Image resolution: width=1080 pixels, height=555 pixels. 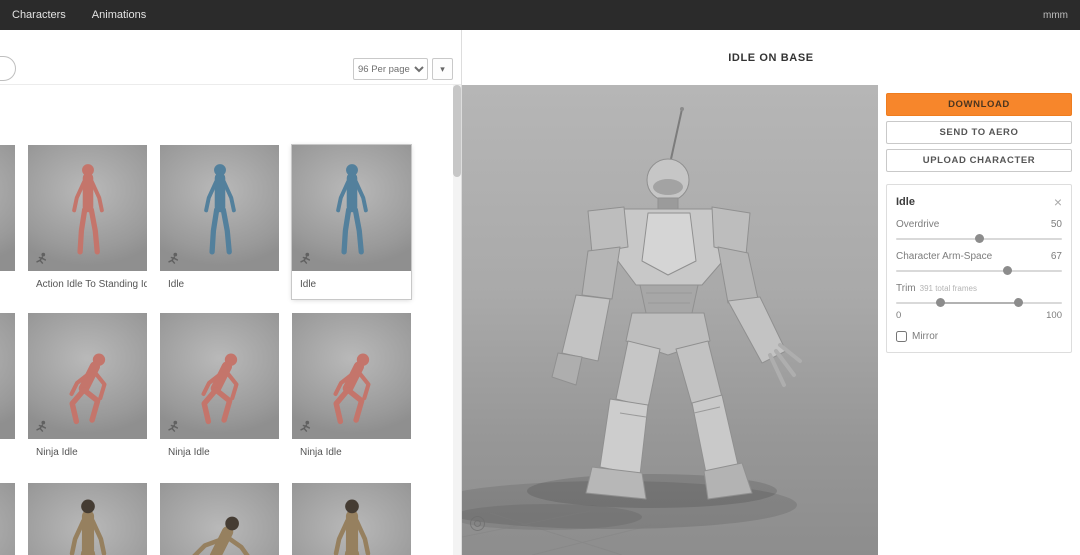 I want to click on per-page-dropdown-button: ▾, so click(x=442, y=69).